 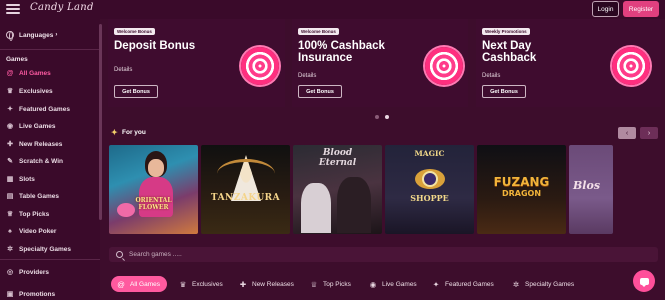 What do you see at coordinates (27, 272) in the screenshot?
I see `sidebar-item-providers: ◎ Providers` at bounding box center [27, 272].